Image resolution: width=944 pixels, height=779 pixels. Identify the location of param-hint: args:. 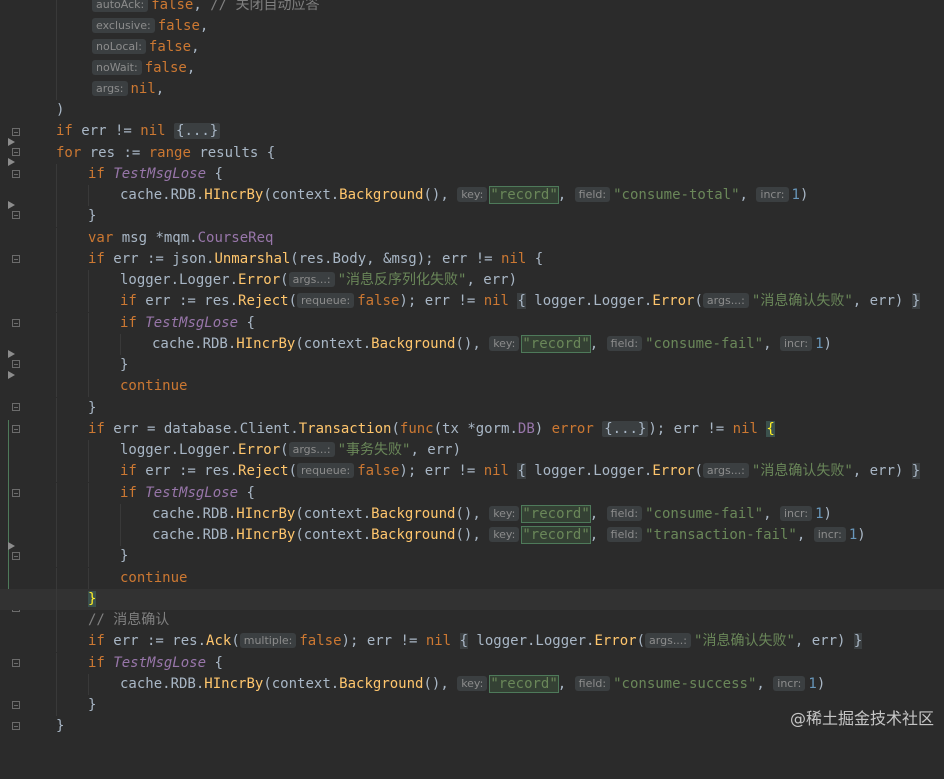
(110, 88).